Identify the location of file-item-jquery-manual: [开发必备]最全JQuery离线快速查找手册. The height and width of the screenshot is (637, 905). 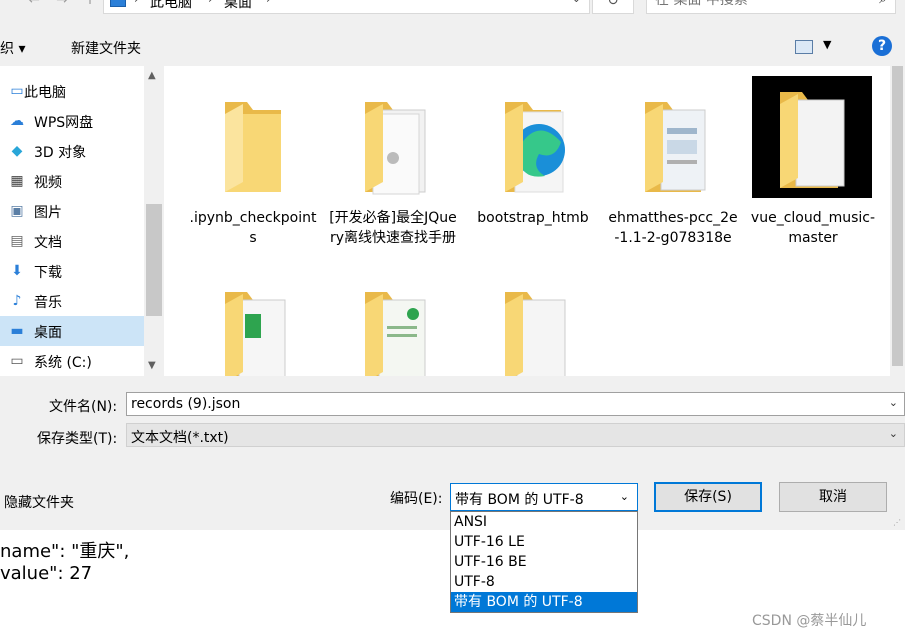
(393, 171).